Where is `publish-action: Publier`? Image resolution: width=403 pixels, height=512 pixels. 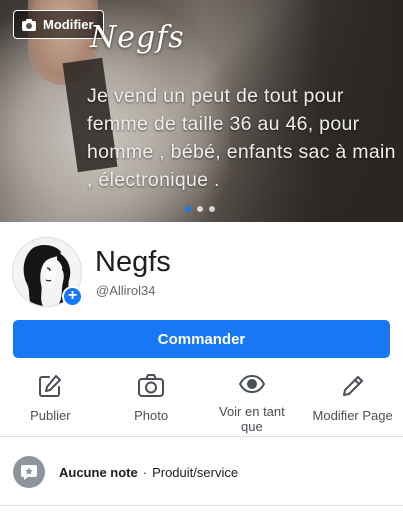 publish-action: Publier is located at coordinates (50, 403).